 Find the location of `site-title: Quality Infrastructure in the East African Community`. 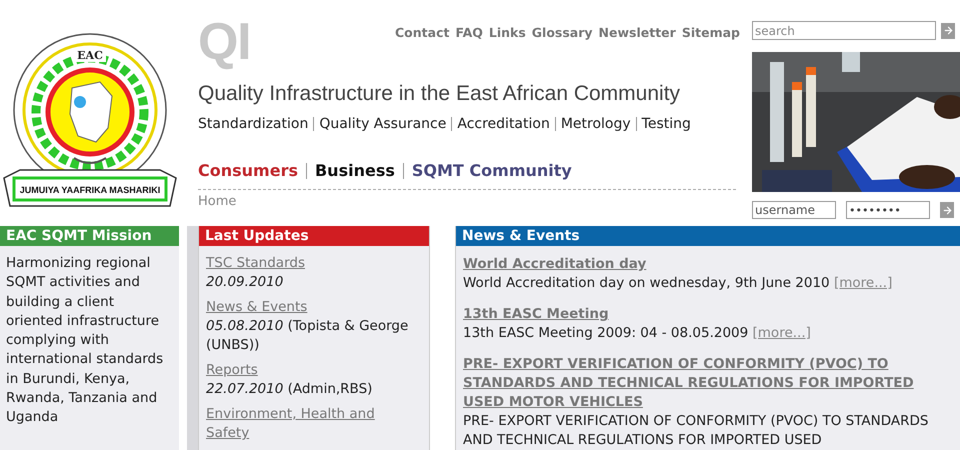

site-title: Quality Infrastructure in the East African Community is located at coordinates (440, 94).